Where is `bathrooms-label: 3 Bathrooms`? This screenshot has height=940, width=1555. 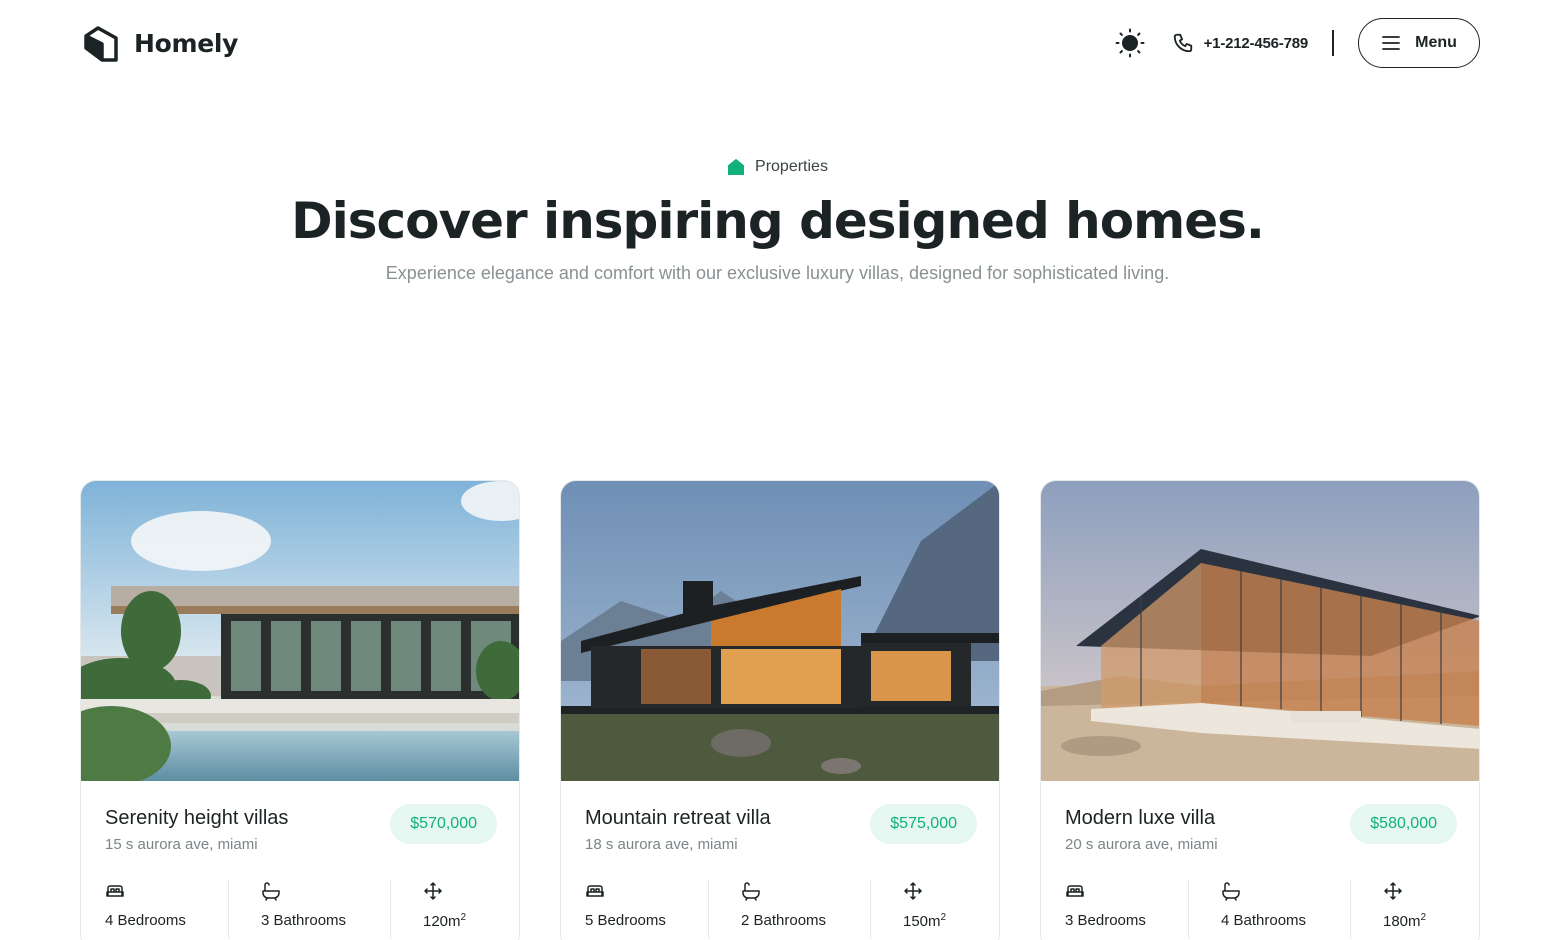
bathrooms-label: 3 Bathrooms is located at coordinates (304, 920).